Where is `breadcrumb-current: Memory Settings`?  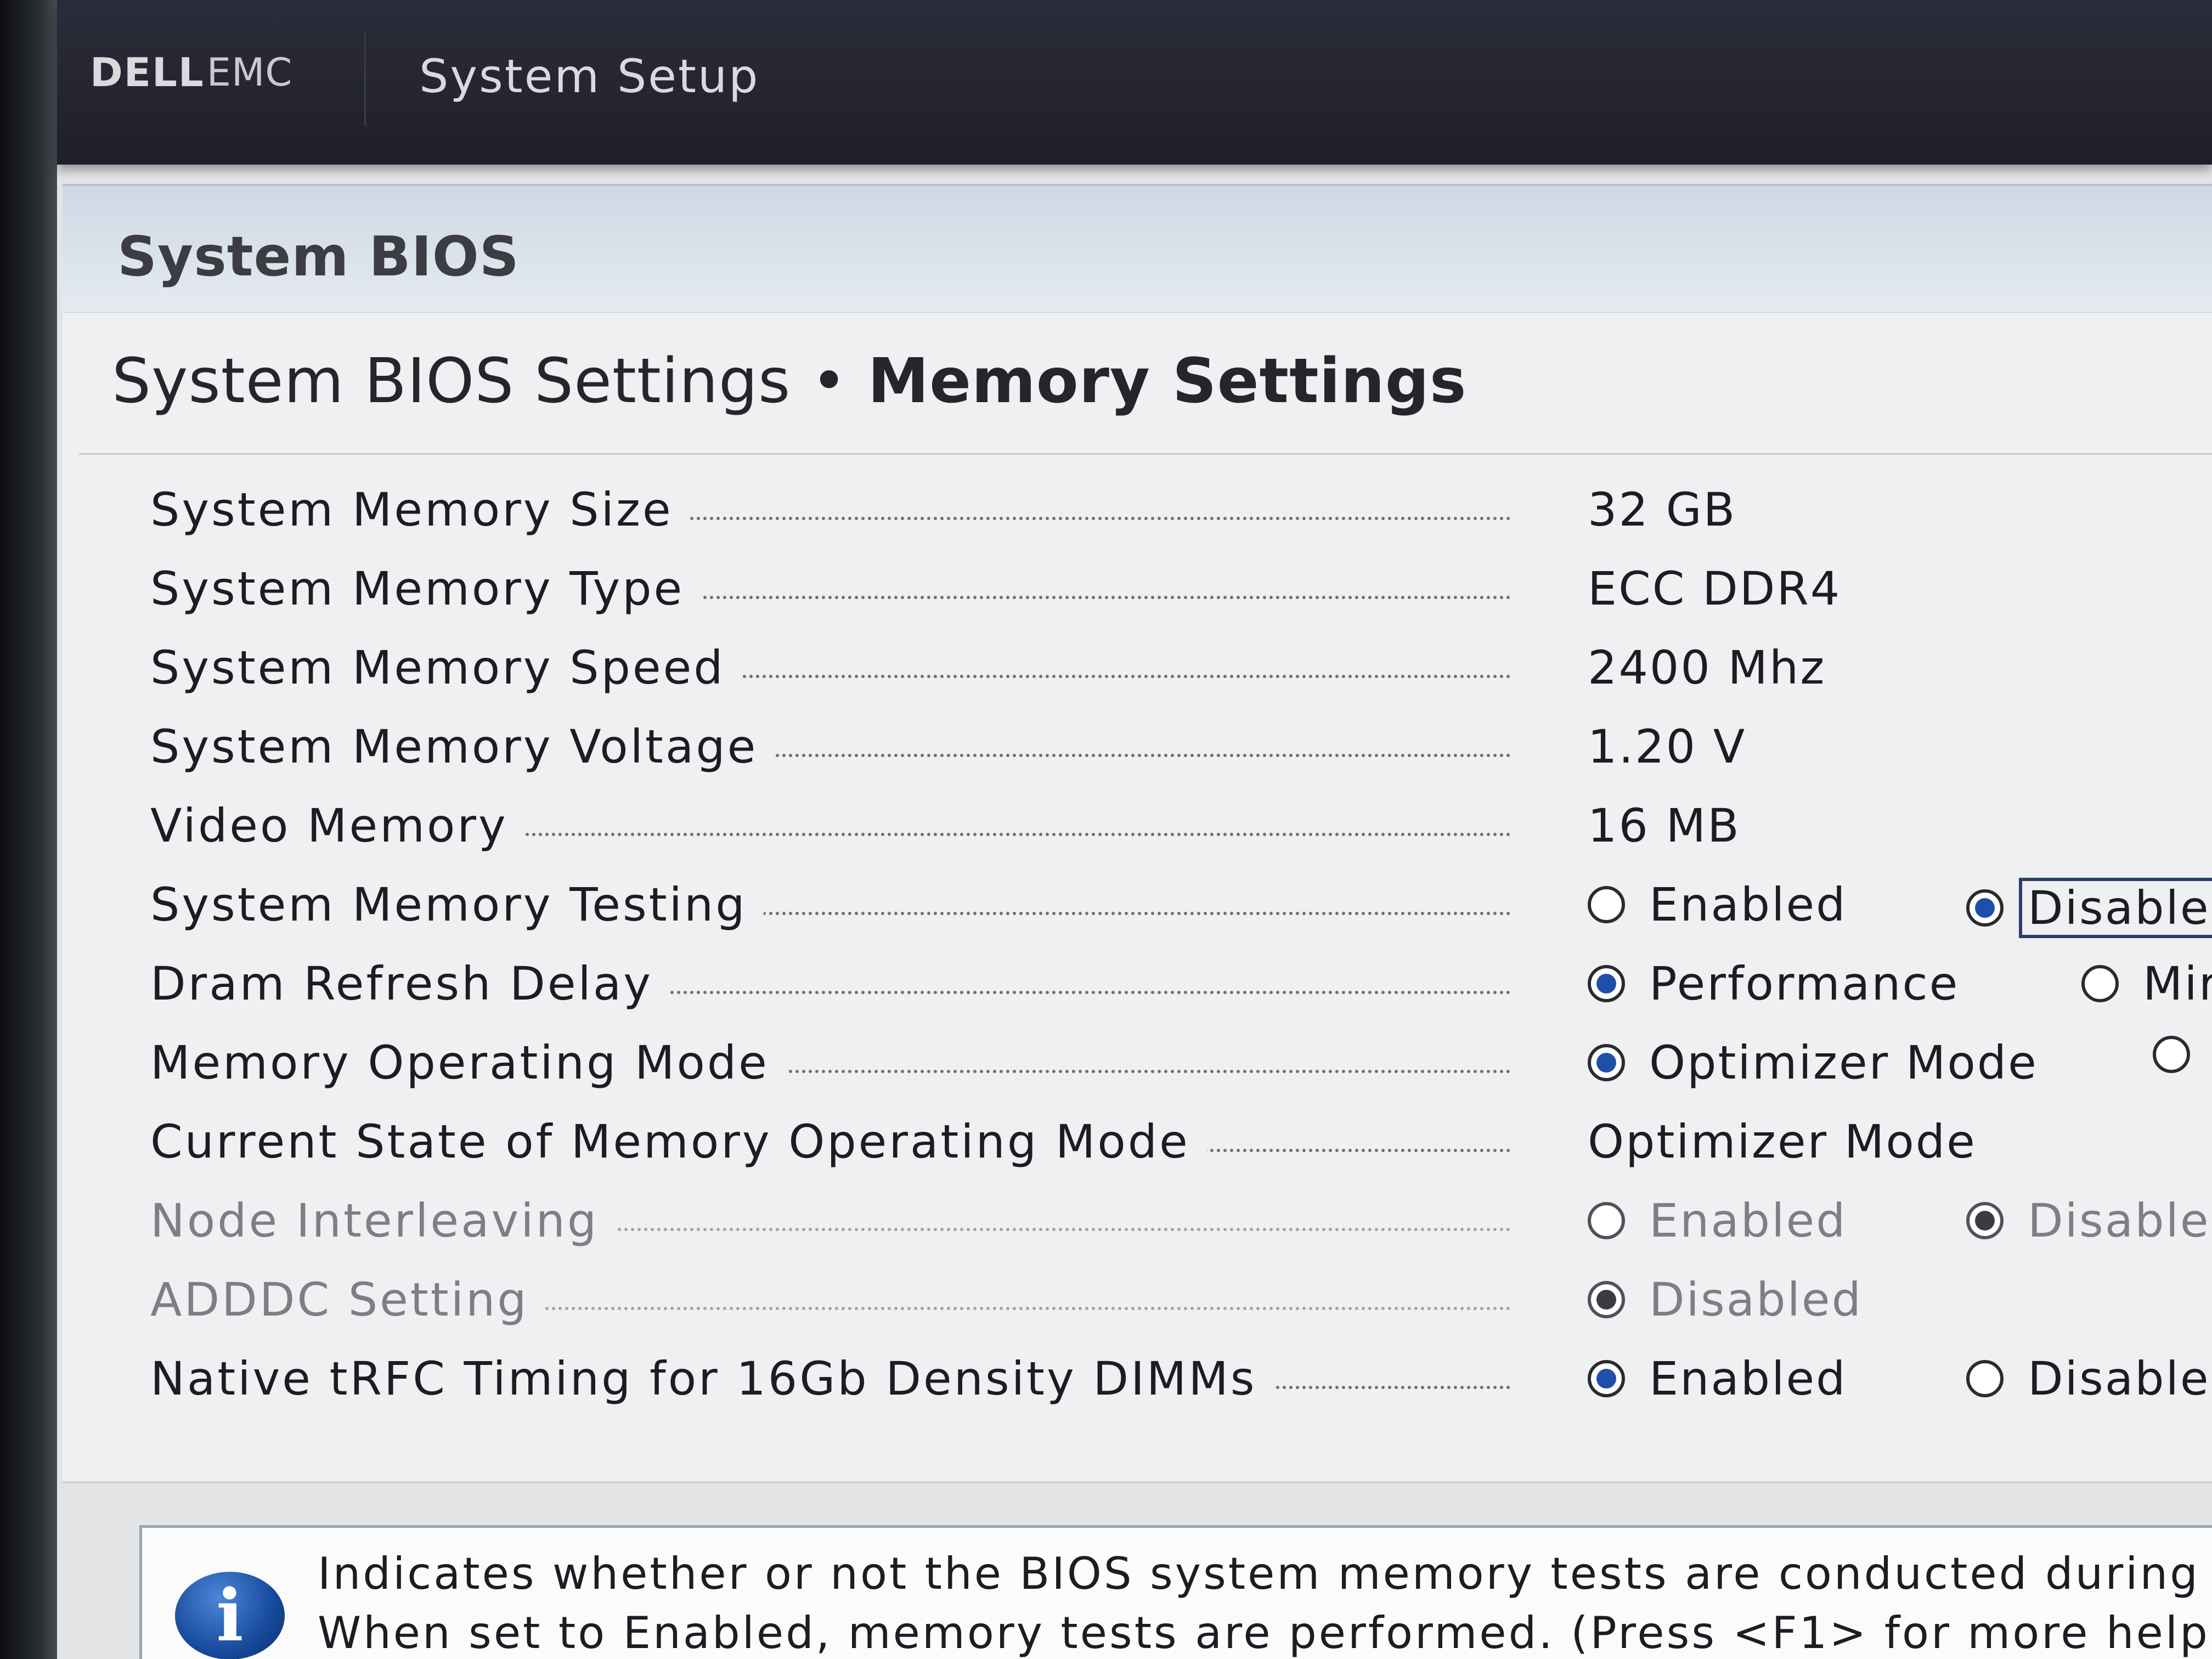
breadcrumb-current: Memory Settings is located at coordinates (1167, 381).